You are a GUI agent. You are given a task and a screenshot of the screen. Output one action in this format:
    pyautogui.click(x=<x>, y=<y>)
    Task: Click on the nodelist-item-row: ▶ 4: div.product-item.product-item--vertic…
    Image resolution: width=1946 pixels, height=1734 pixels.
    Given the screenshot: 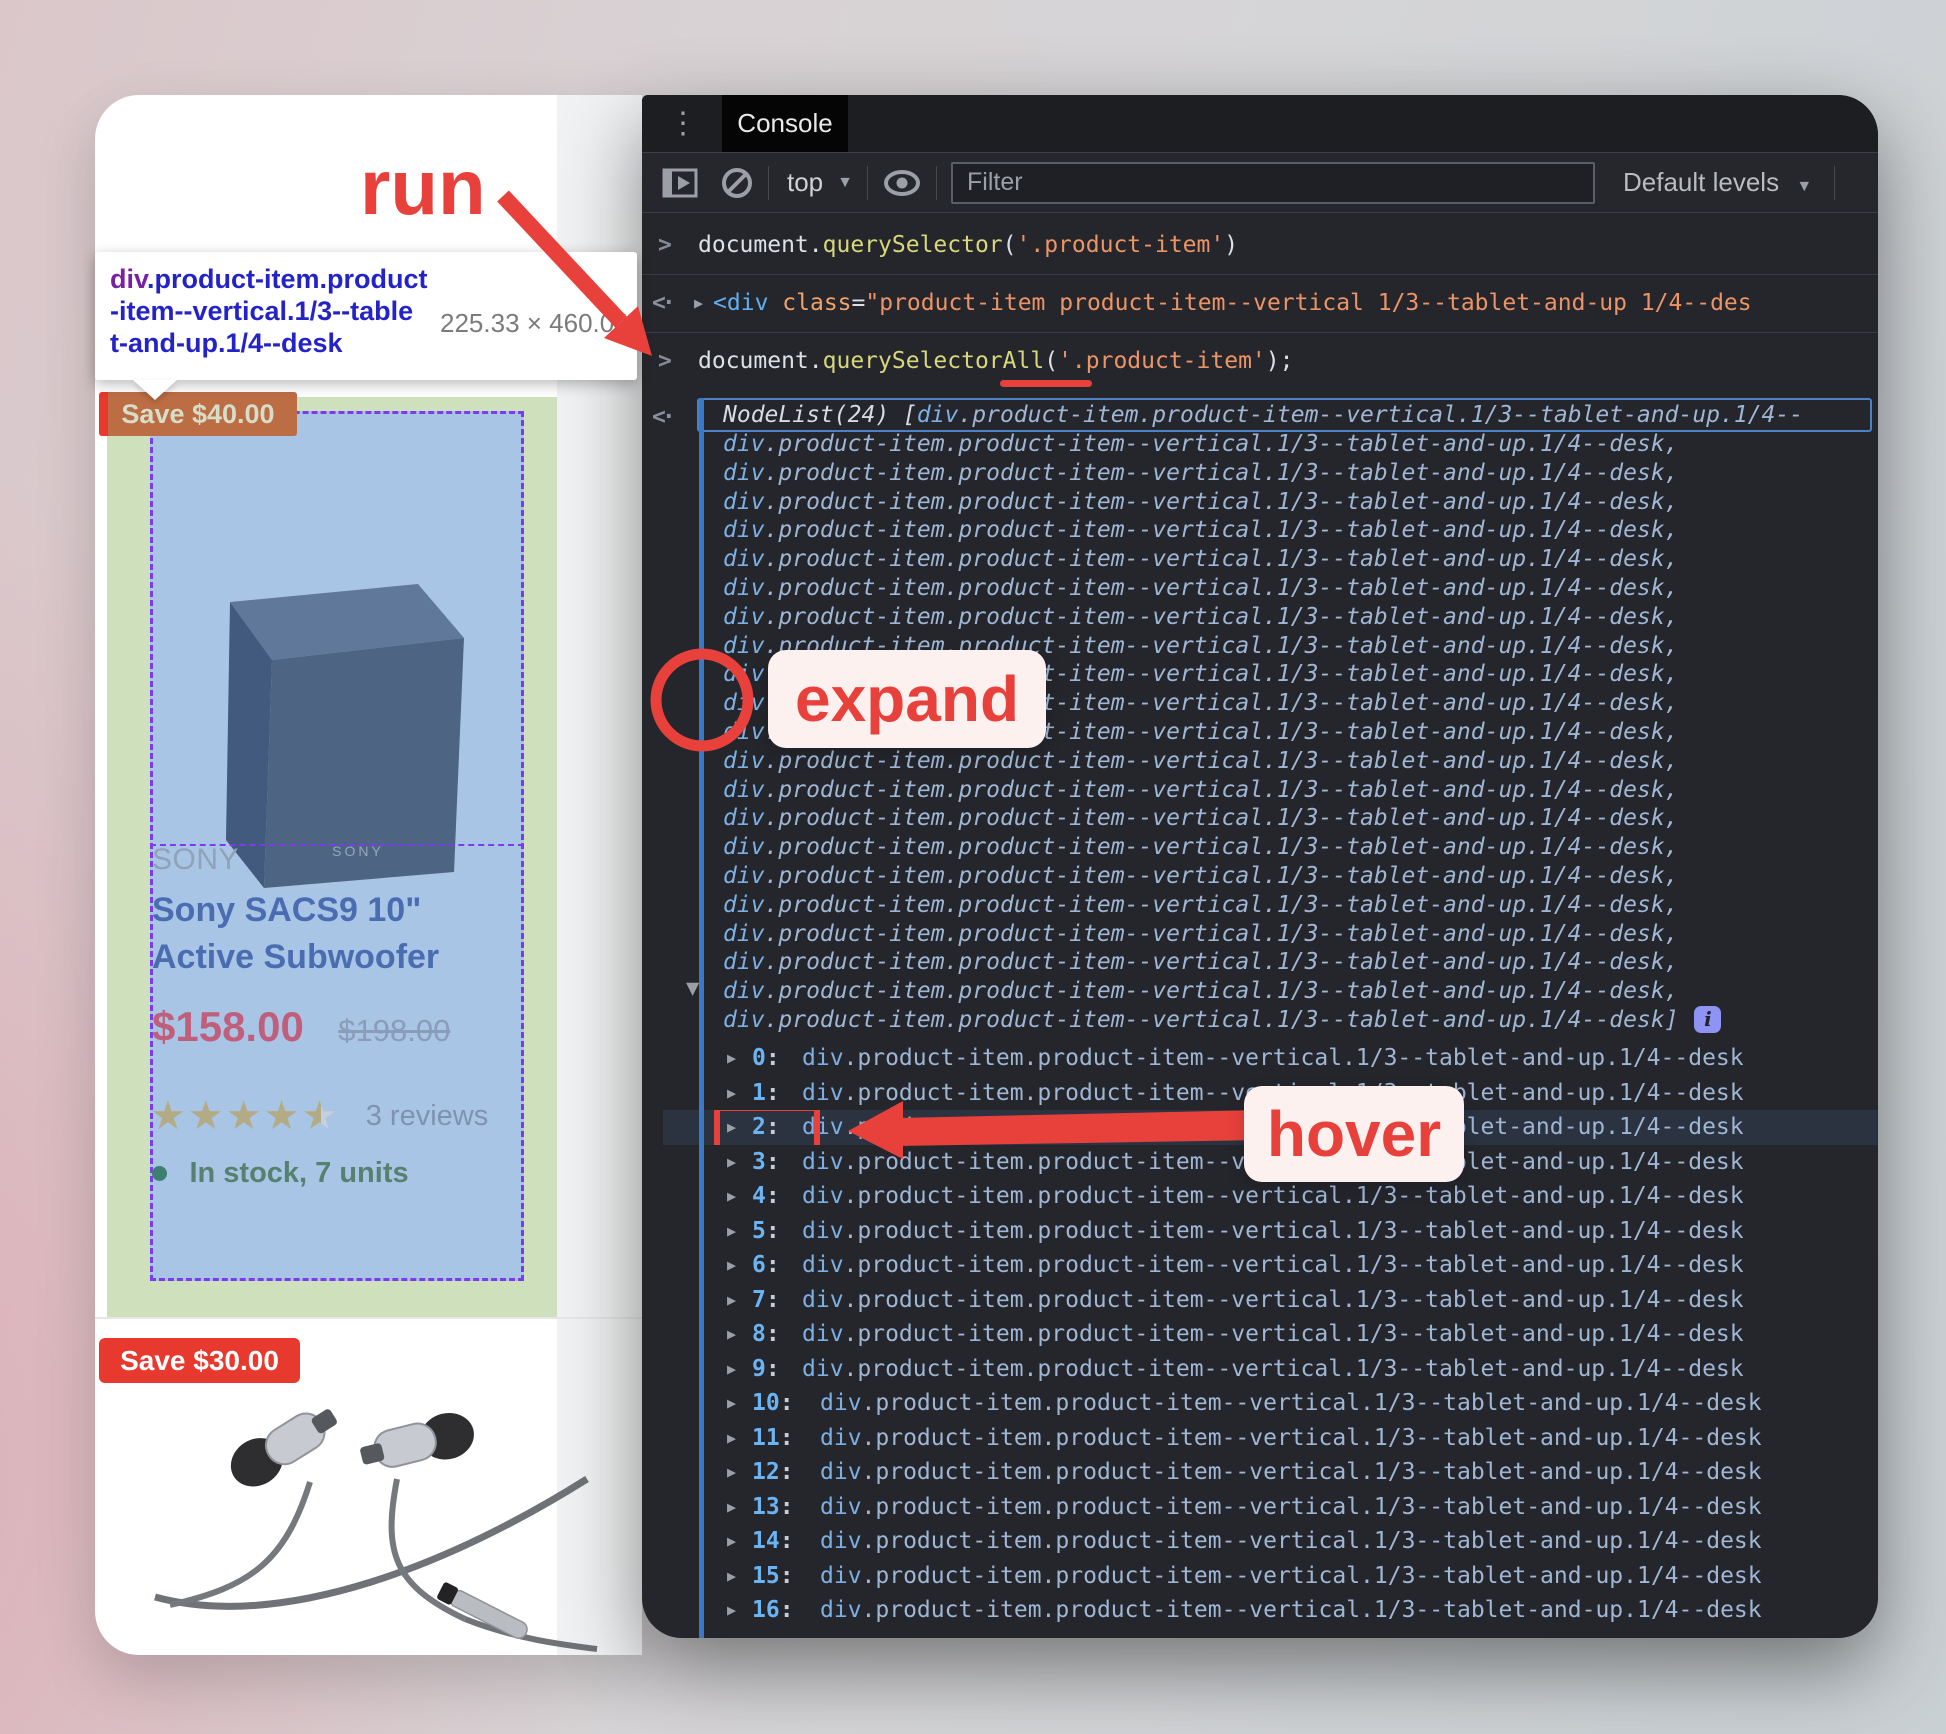 What is the action you would take?
    pyautogui.click(x=1260, y=1196)
    